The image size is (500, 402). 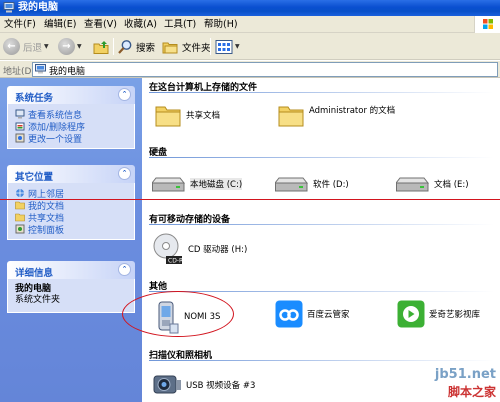 I want to click on panel-header: 其它位置 ⌃, so click(x=71, y=174).